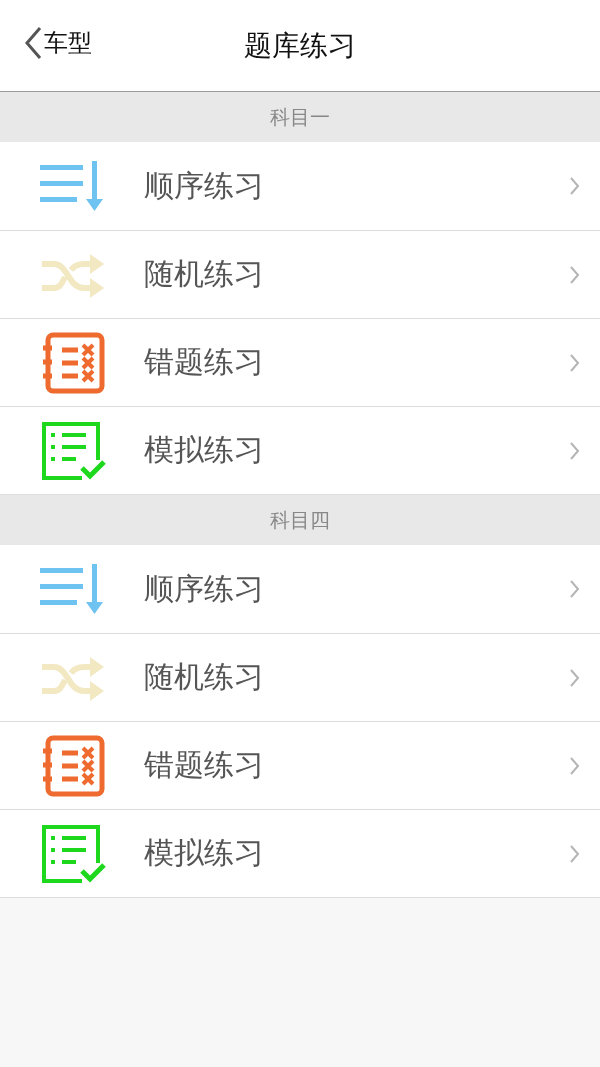  What do you see at coordinates (300, 45) in the screenshot?
I see `page-title: 题库练习` at bounding box center [300, 45].